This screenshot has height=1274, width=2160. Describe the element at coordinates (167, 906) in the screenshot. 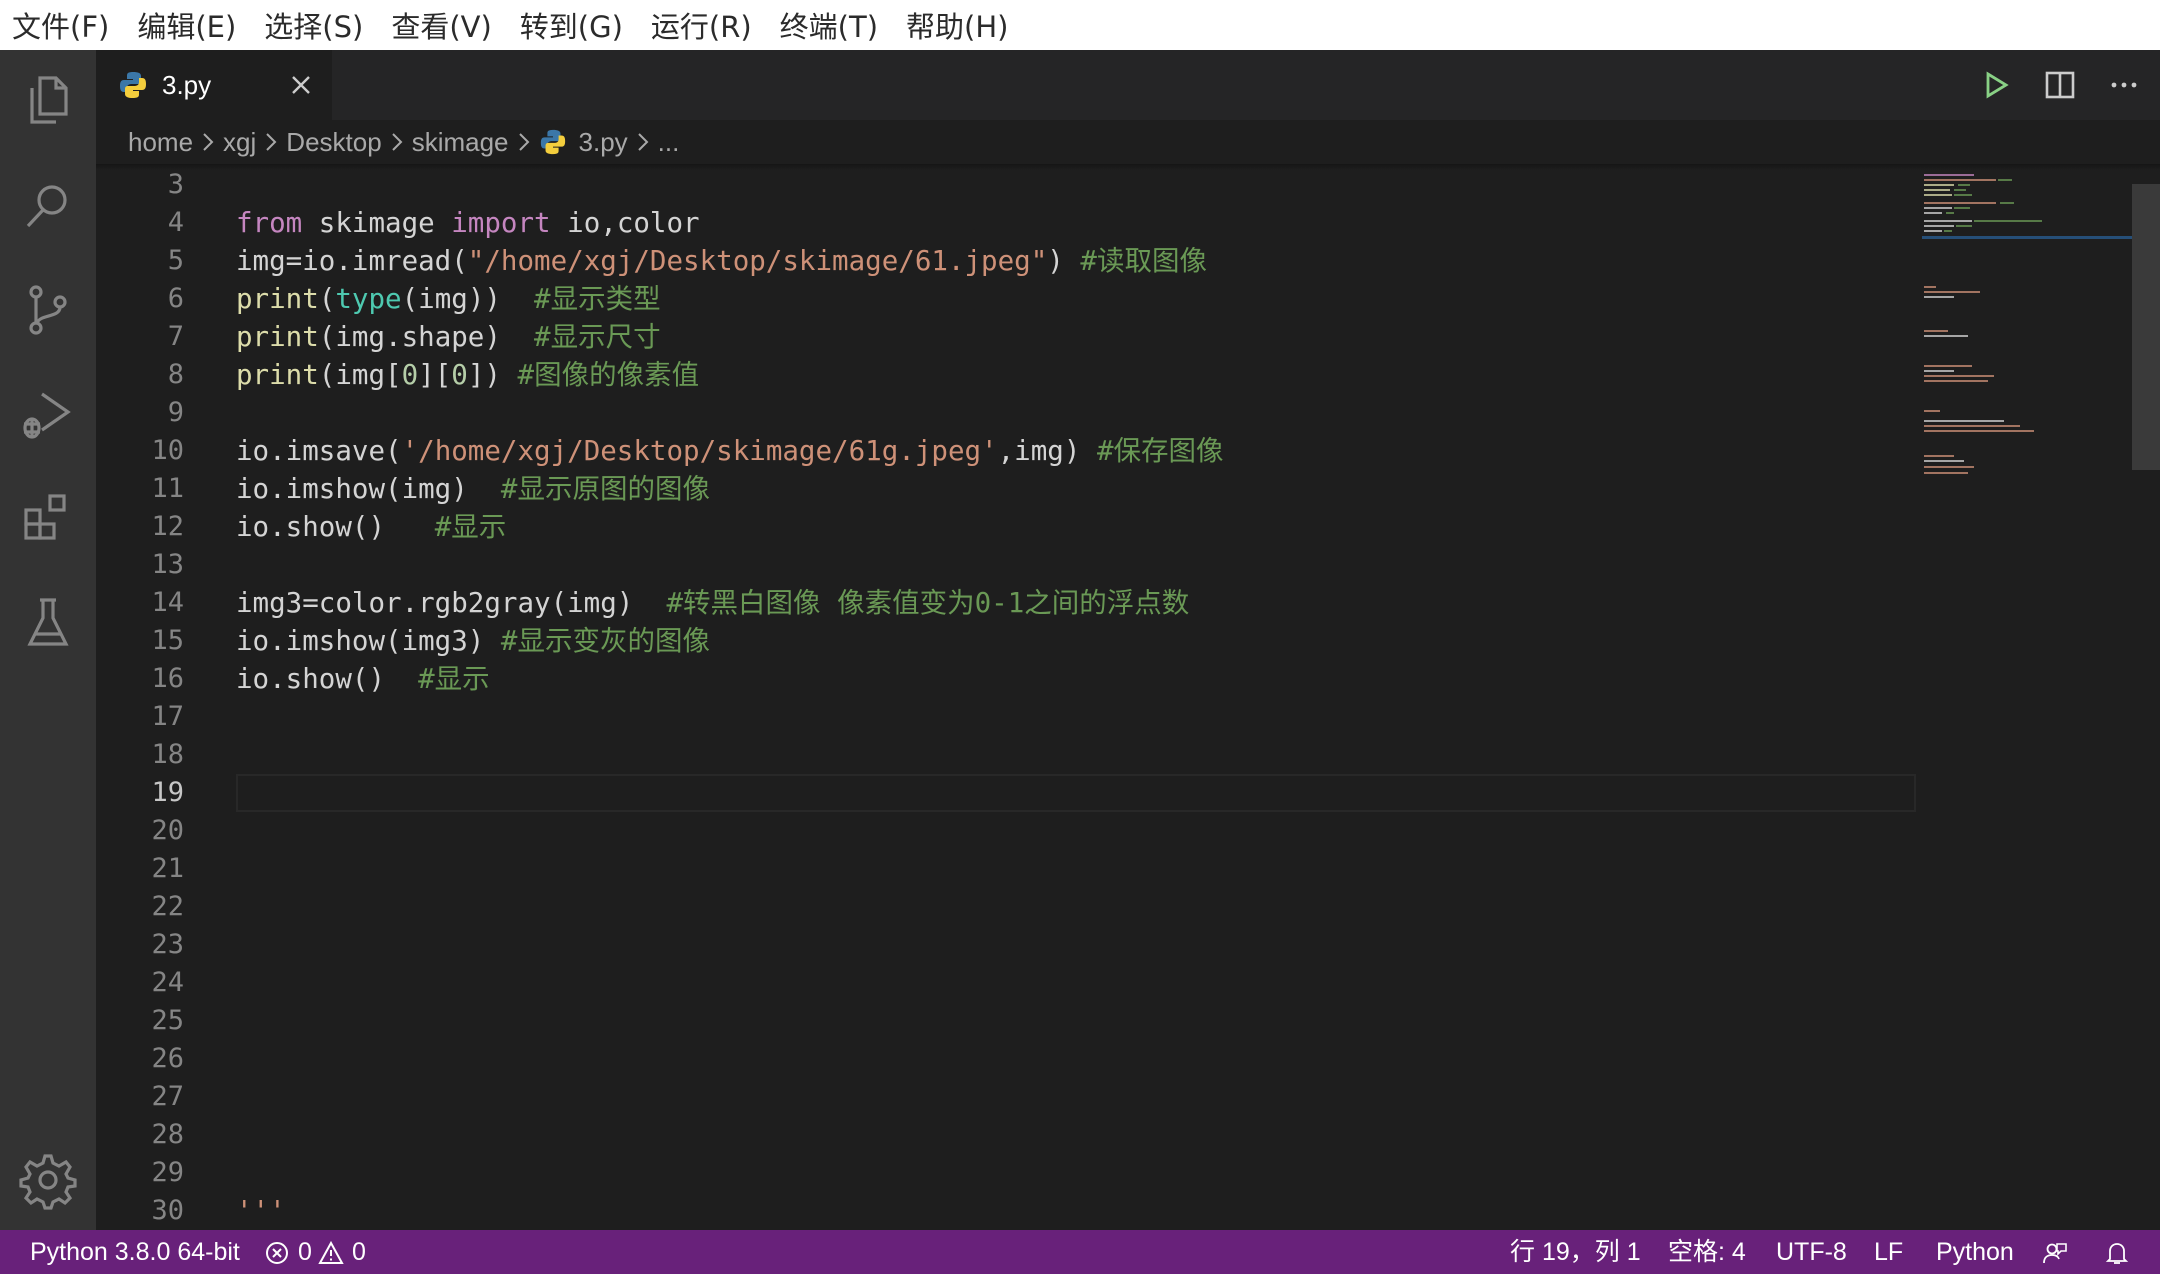

I see `line-number: 22` at that location.